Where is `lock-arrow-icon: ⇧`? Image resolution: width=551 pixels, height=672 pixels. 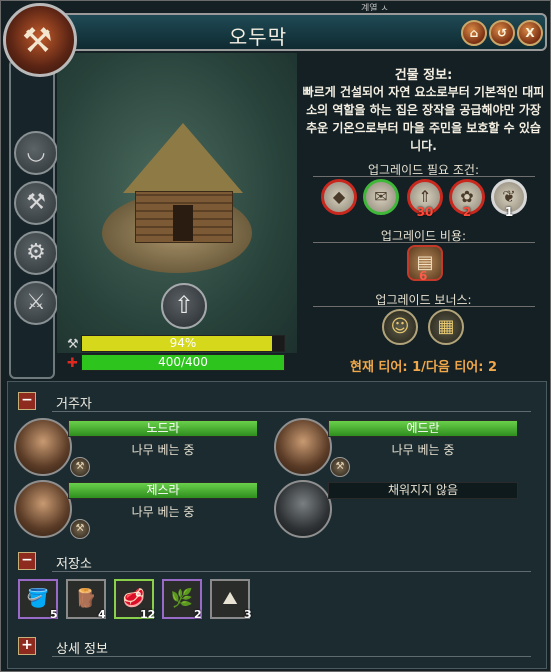 lock-arrow-icon: ⇧ is located at coordinates (184, 305).